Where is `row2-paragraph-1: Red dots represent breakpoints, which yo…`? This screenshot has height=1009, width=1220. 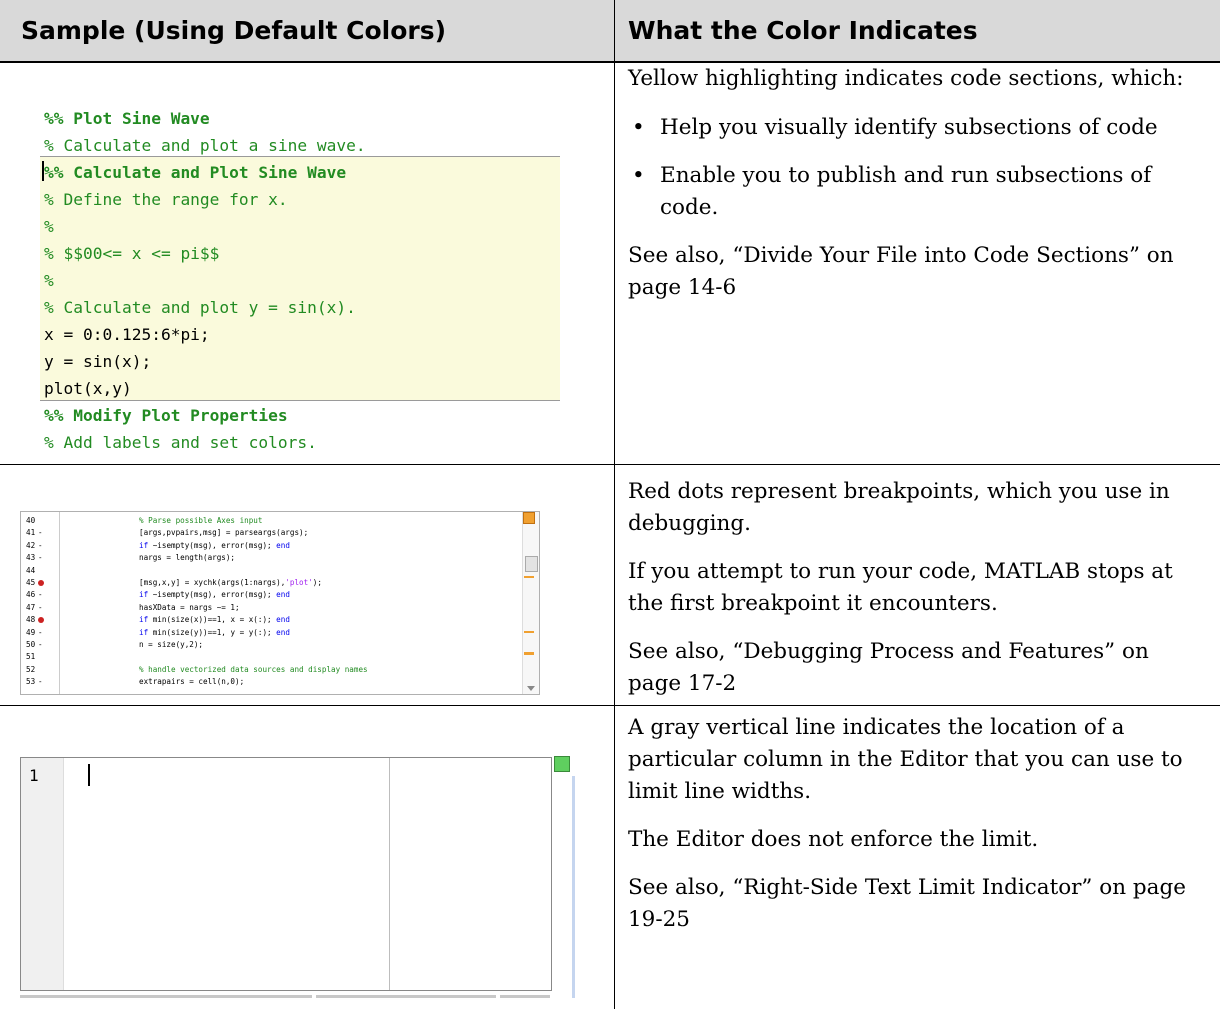 row2-paragraph-1: Red dots represent breakpoints, which yo… is located at coordinates (899, 507).